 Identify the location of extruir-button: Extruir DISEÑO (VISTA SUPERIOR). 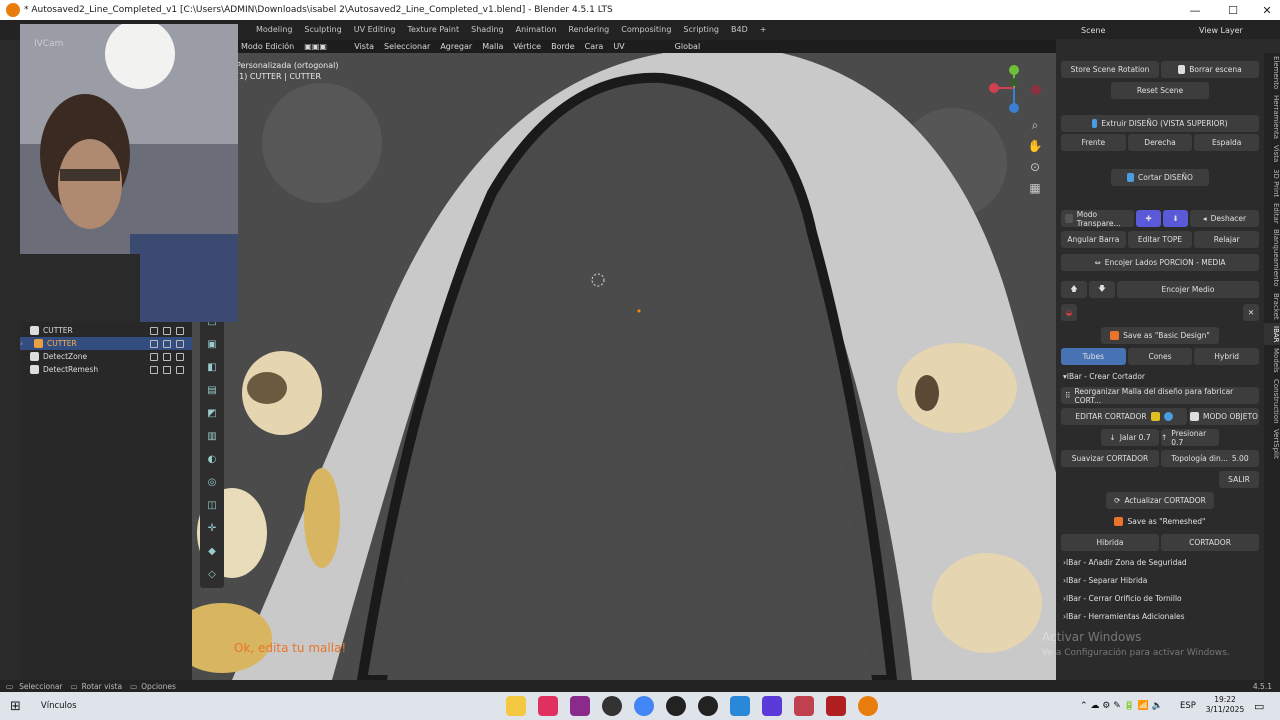
(1160, 123).